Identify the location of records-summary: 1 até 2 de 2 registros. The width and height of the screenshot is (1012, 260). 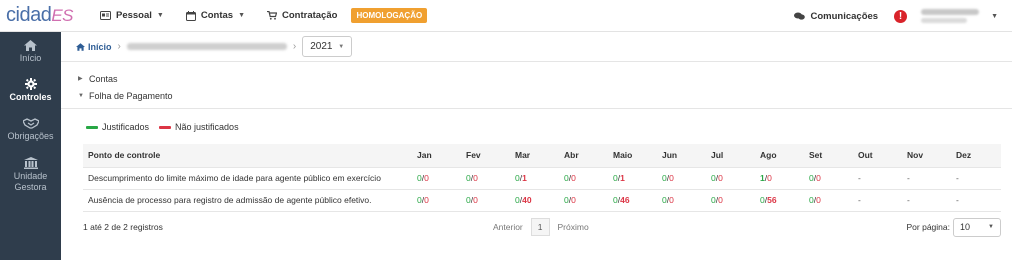
(123, 227).